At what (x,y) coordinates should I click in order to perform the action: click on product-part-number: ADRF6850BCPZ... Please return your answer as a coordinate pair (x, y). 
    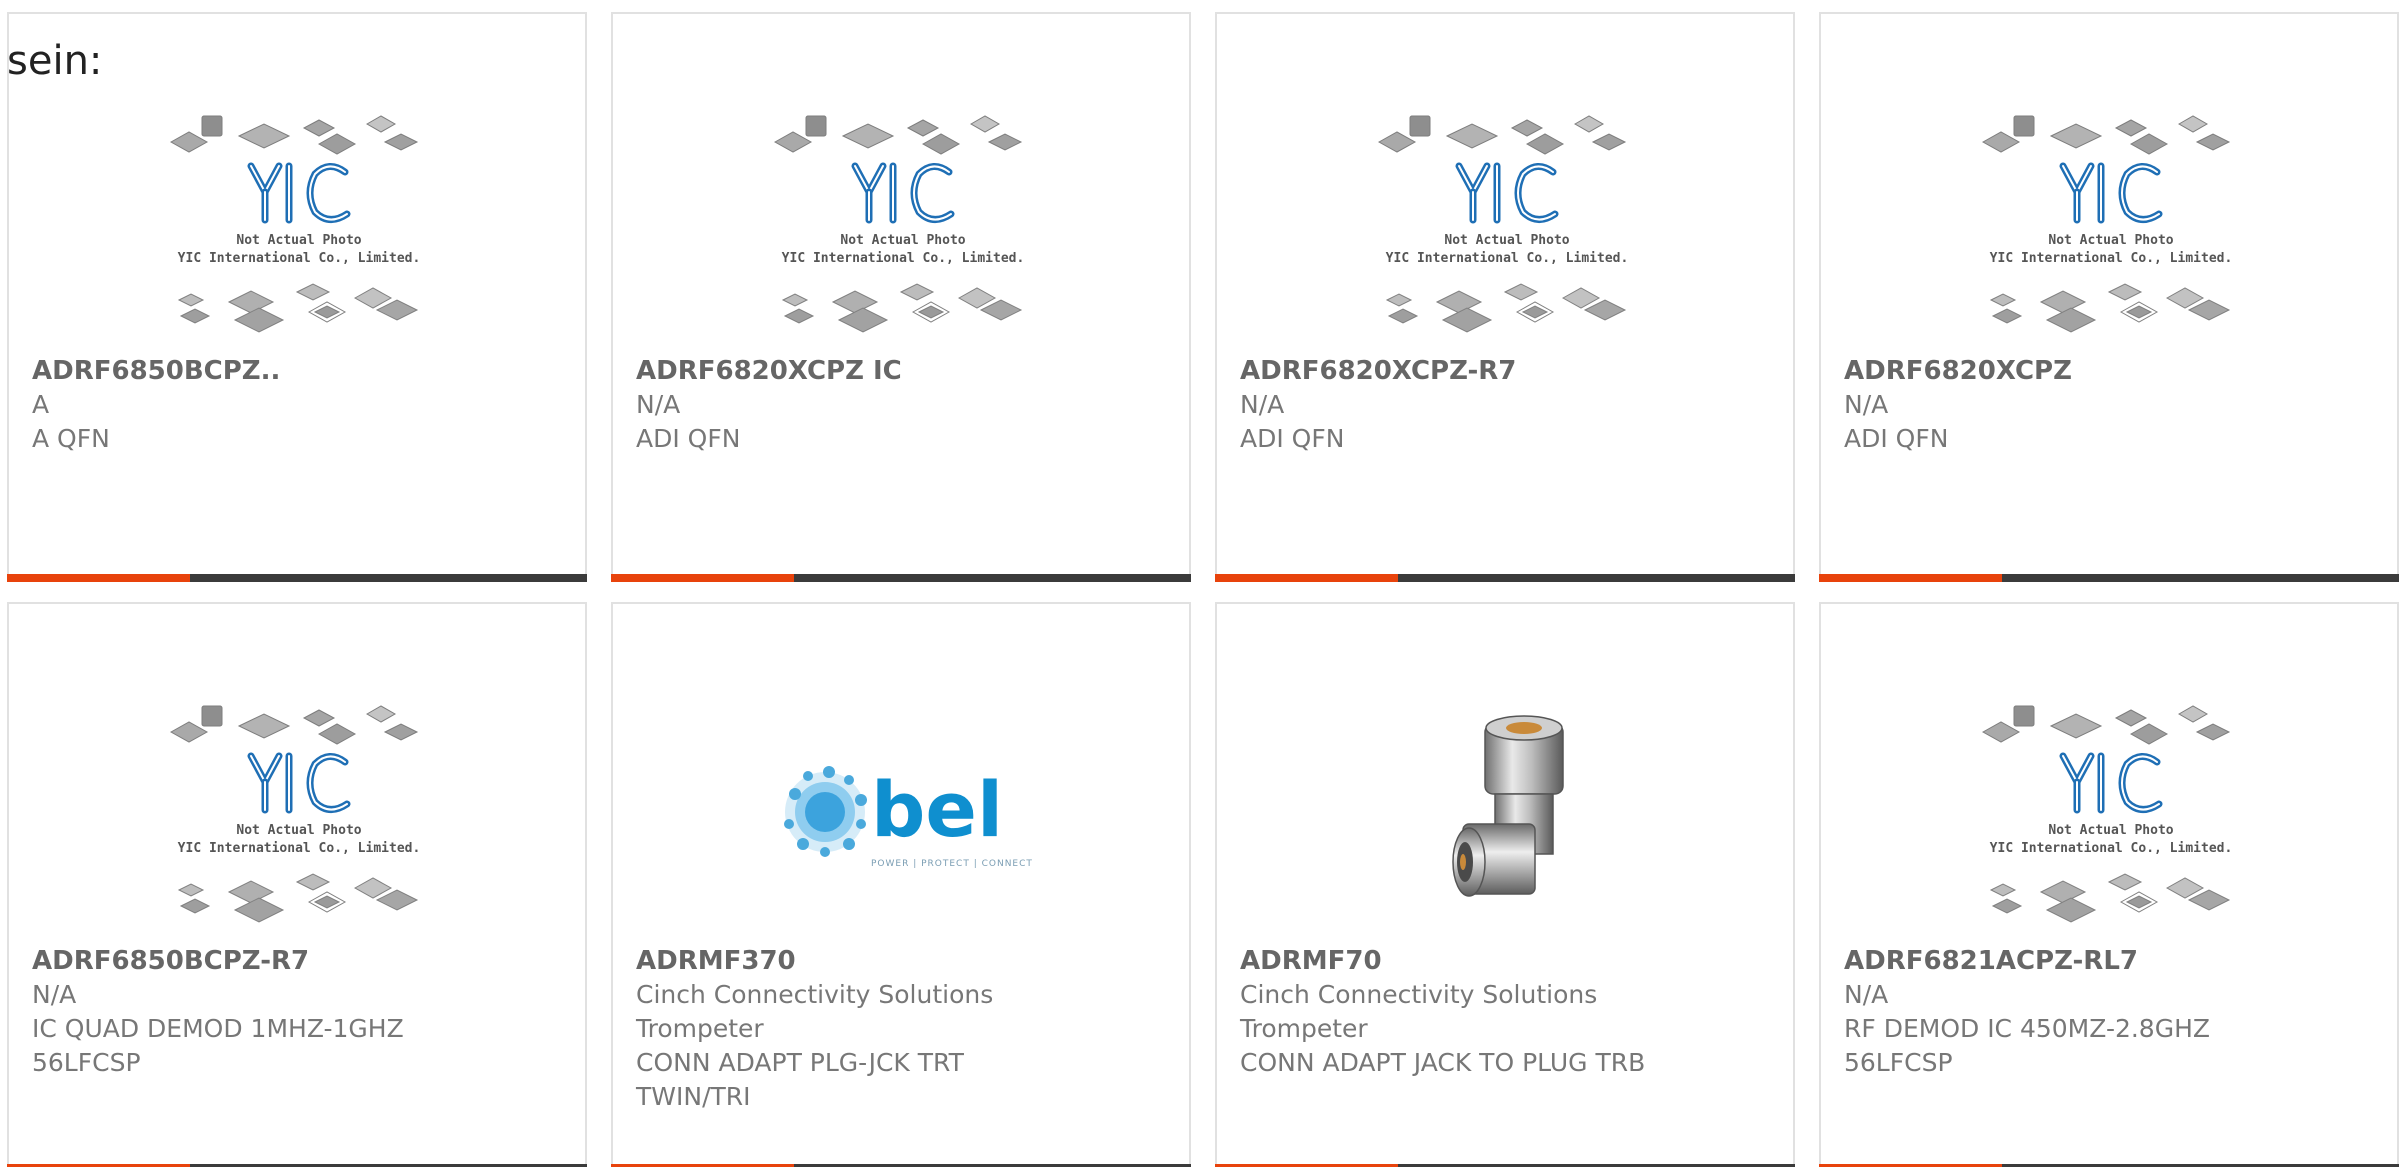
    Looking at the image, I should click on (298, 371).